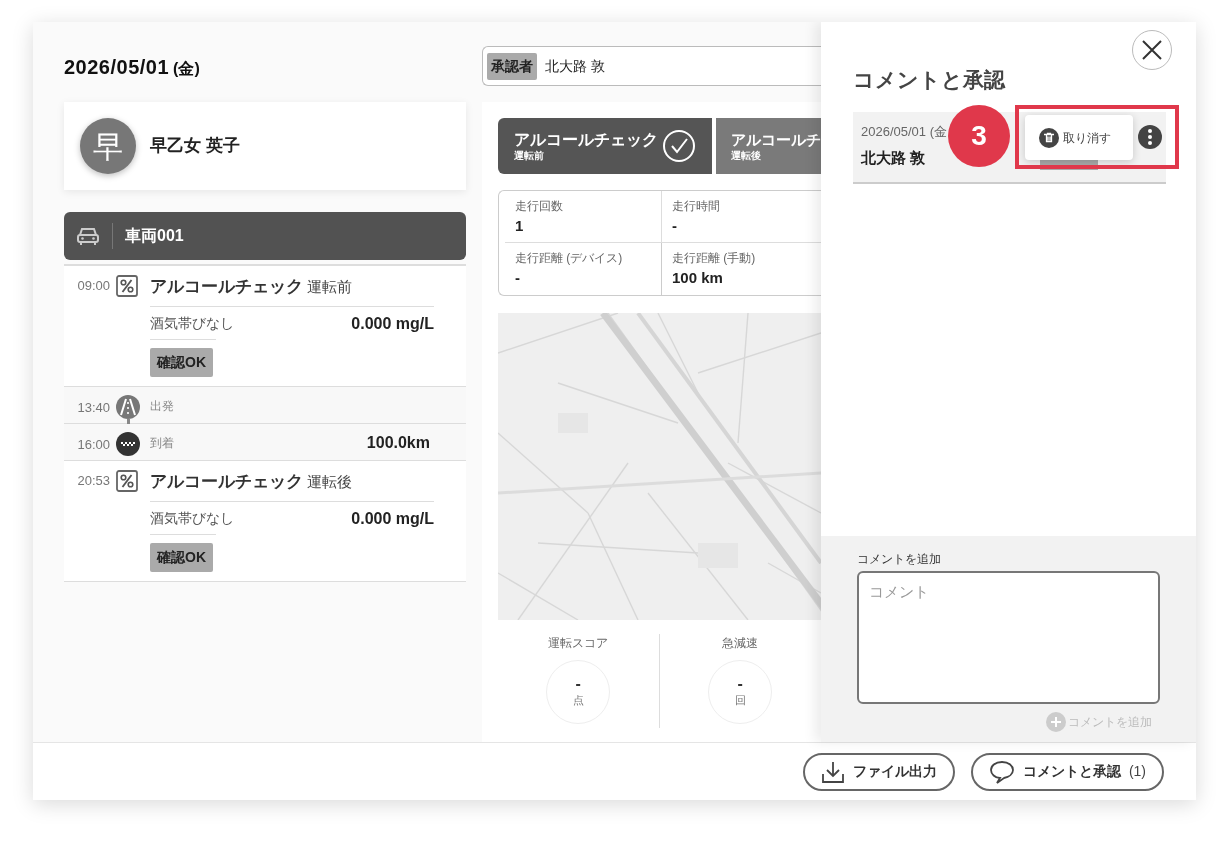 The width and height of the screenshot is (1228, 844). Describe the element at coordinates (93, 408) in the screenshot. I see `time-text: 13:40` at that location.